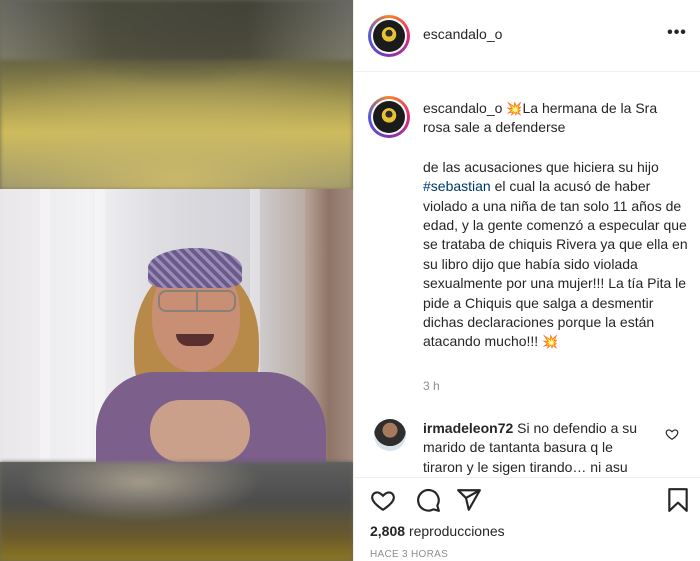 The width and height of the screenshot is (700, 561). What do you see at coordinates (527, 519) in the screenshot?
I see `post-actions: 2,808 reproducciones HACE 3 HORAS` at bounding box center [527, 519].